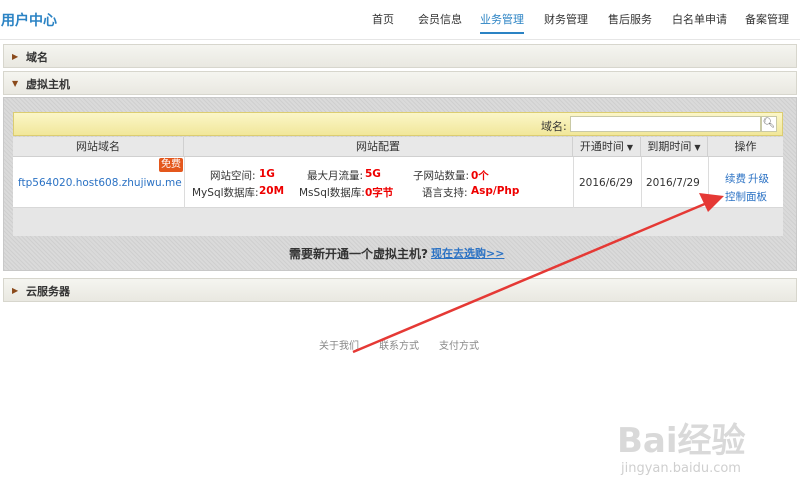  I want to click on search-icon: 🔍︎, so click(769, 124).